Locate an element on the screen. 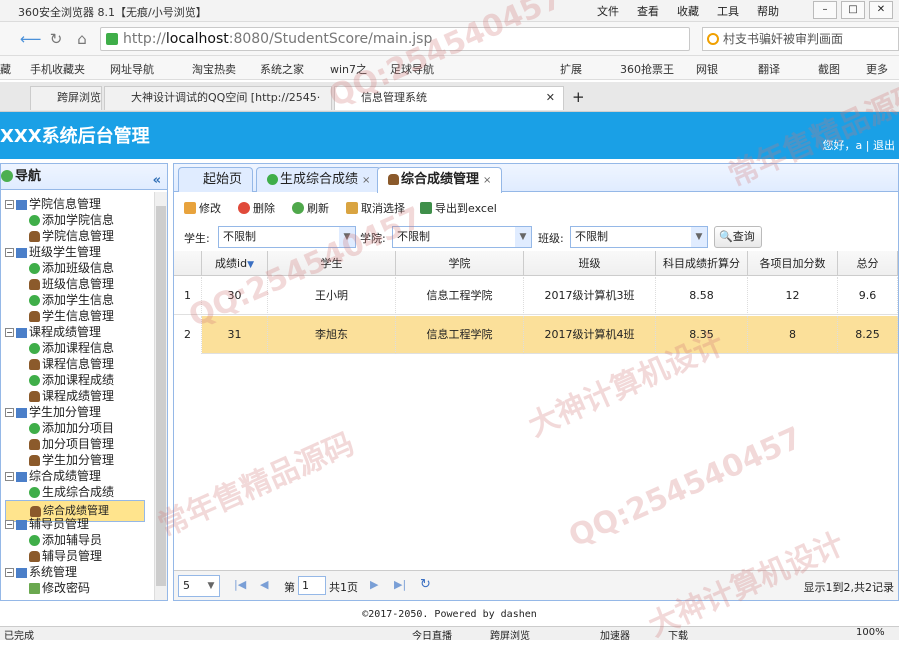 This screenshot has width=899, height=645. home-icon: ⌂ is located at coordinates (82, 39).